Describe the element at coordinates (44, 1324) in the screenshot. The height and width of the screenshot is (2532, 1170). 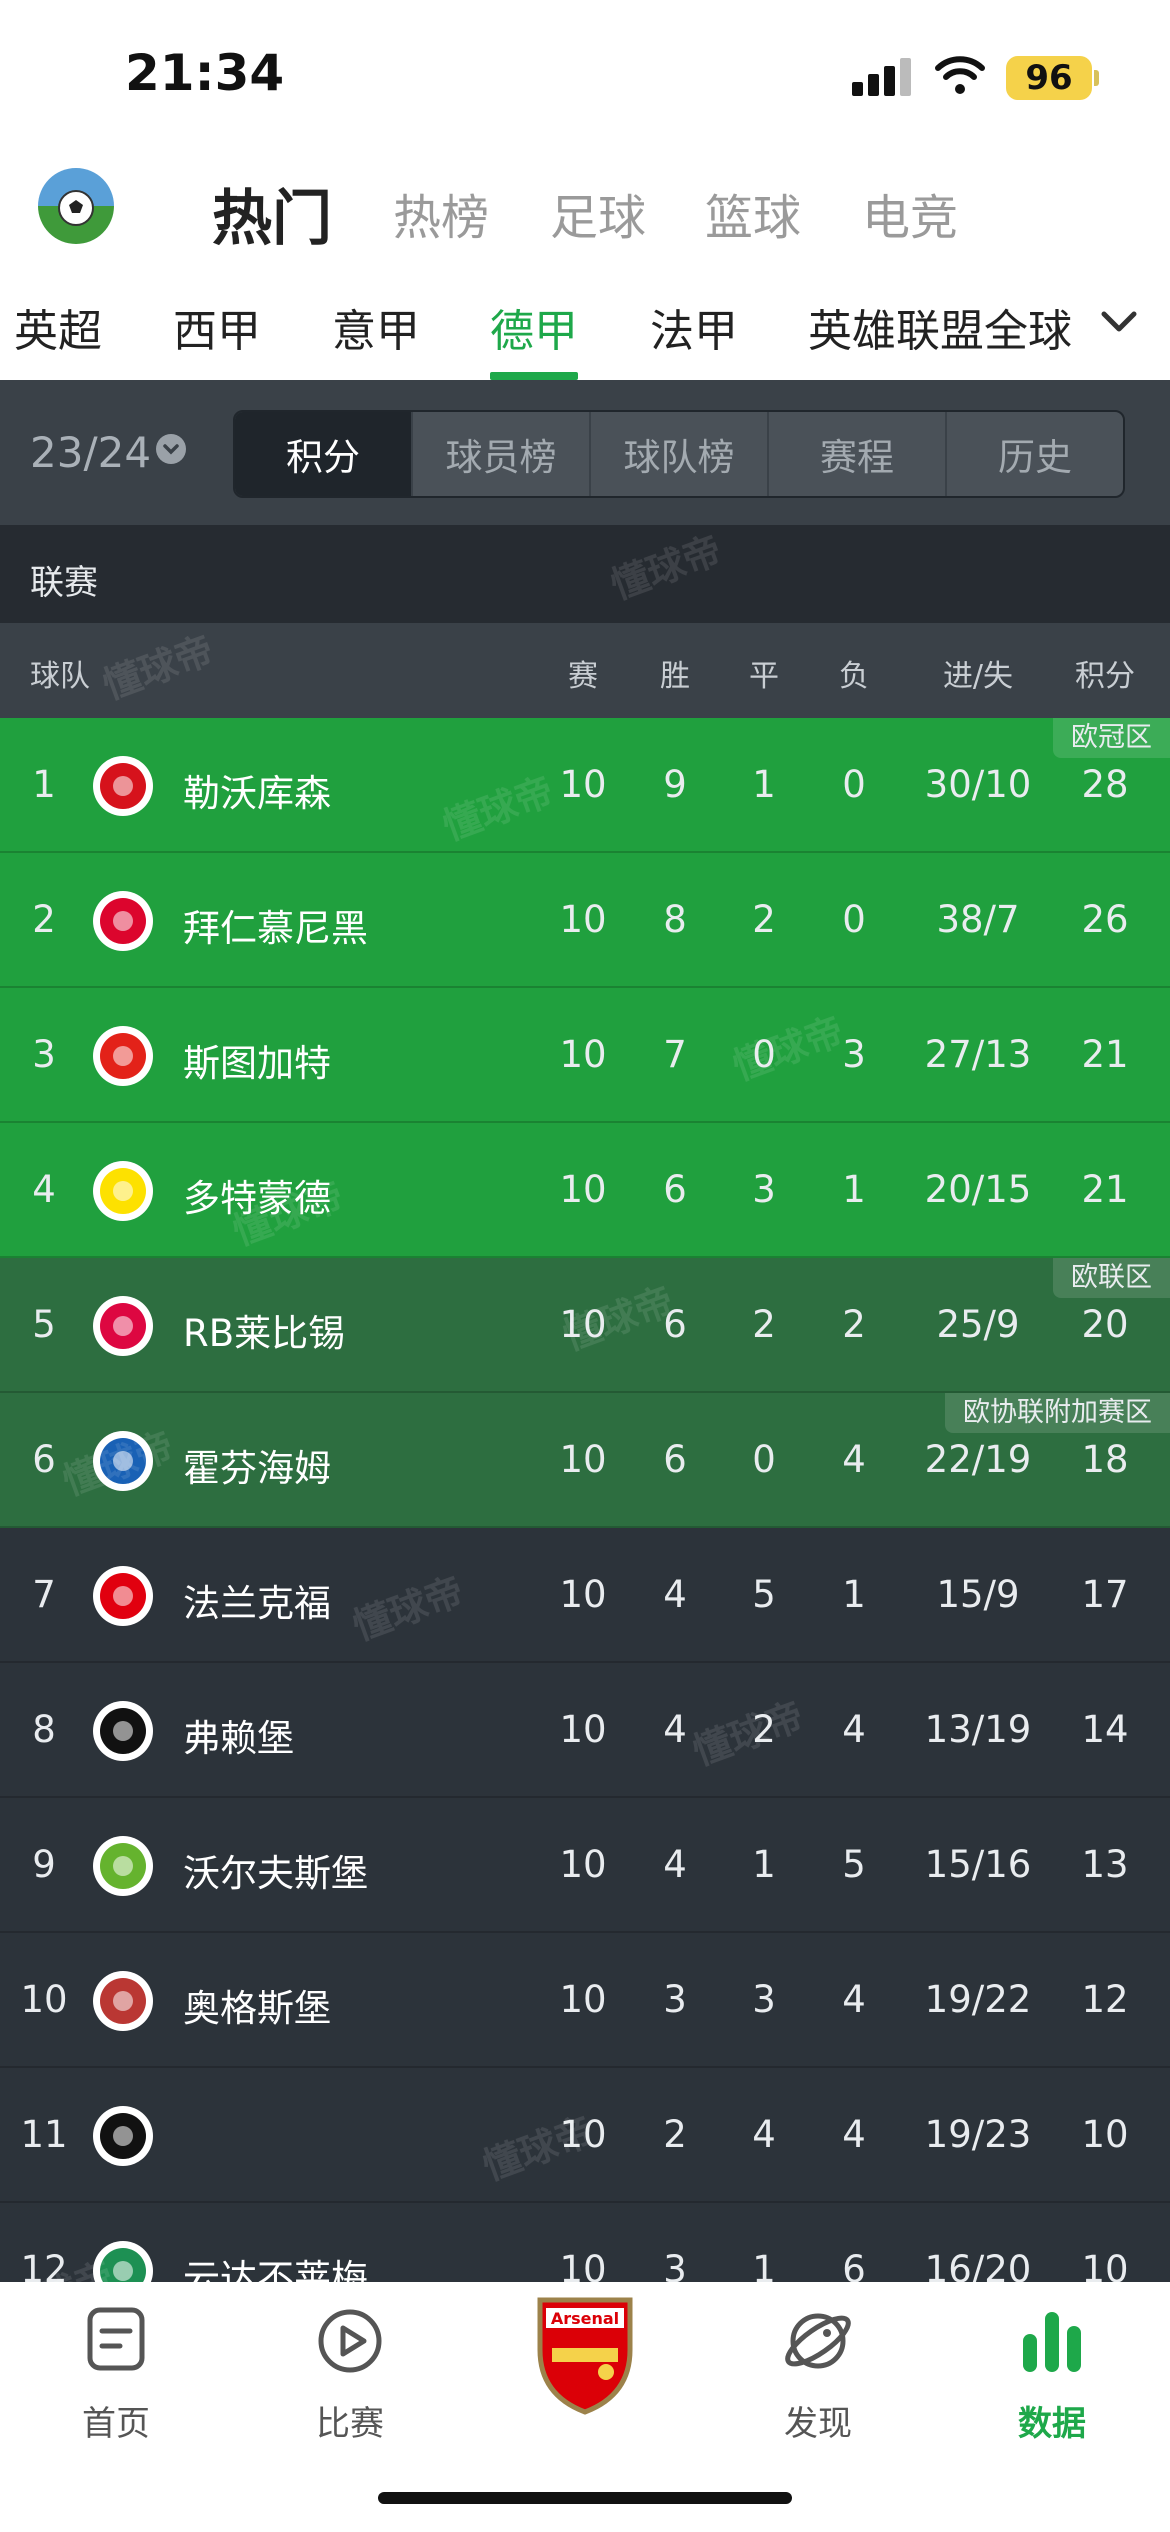
I see `rank-cell: 5` at that location.